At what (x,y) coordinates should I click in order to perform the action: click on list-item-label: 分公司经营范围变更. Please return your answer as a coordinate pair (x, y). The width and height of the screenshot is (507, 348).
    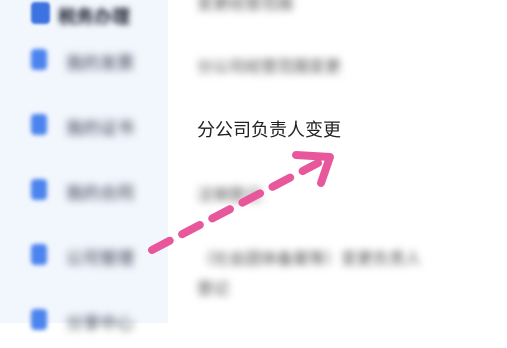
    Looking at the image, I should click on (269, 66).